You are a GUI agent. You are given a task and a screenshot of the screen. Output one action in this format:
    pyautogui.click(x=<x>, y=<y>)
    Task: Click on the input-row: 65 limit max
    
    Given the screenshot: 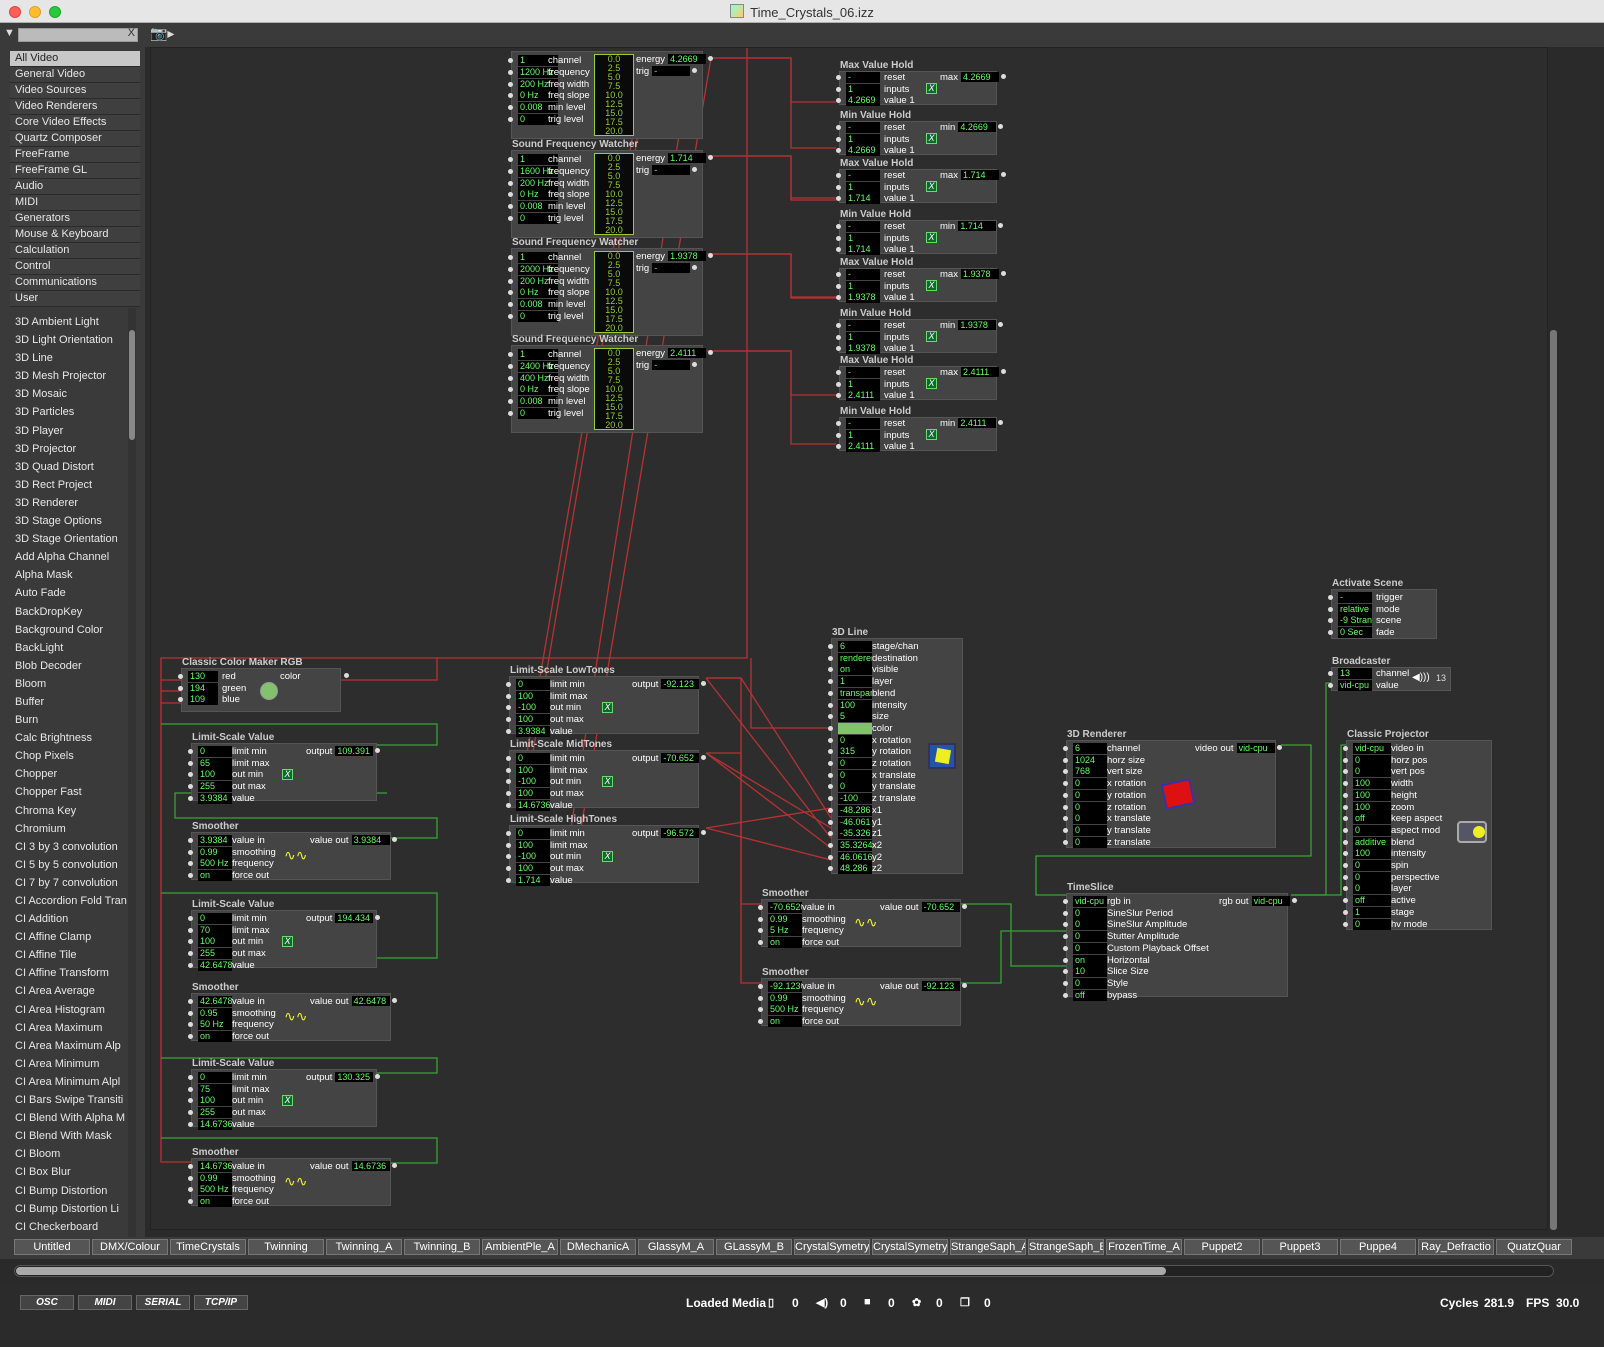 What is the action you would take?
    pyautogui.click(x=240, y=763)
    